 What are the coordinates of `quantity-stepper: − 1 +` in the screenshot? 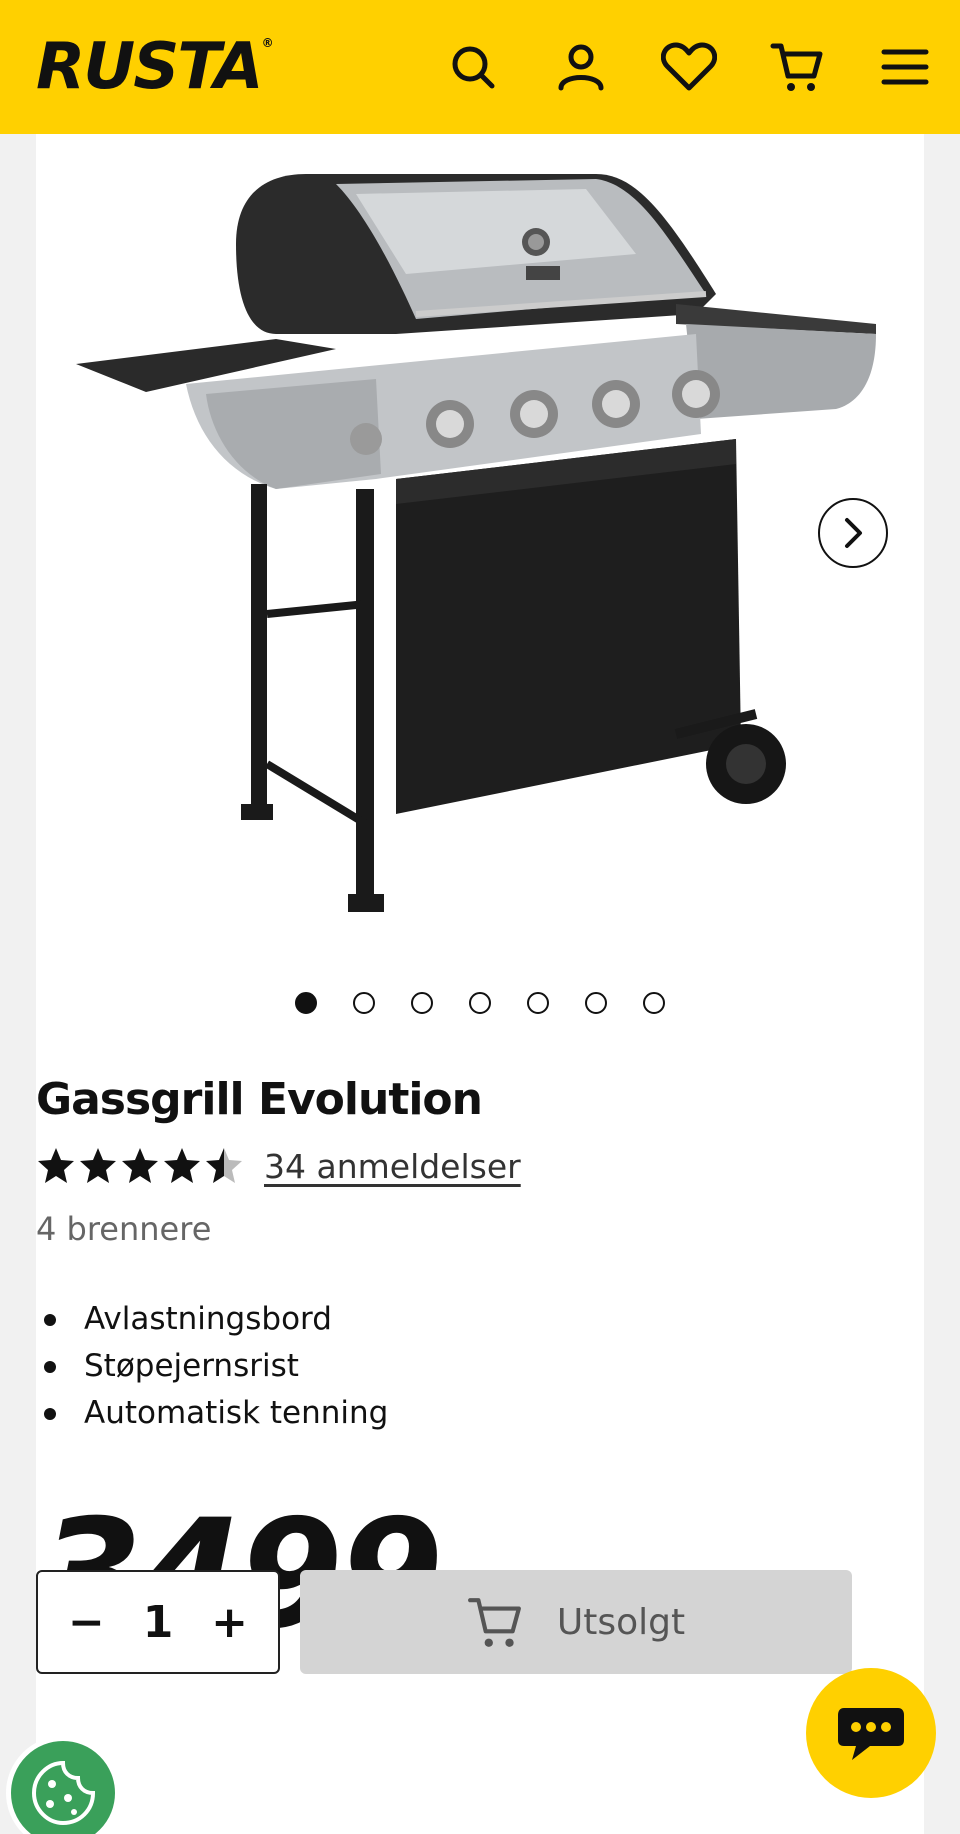 It's located at (158, 1622).